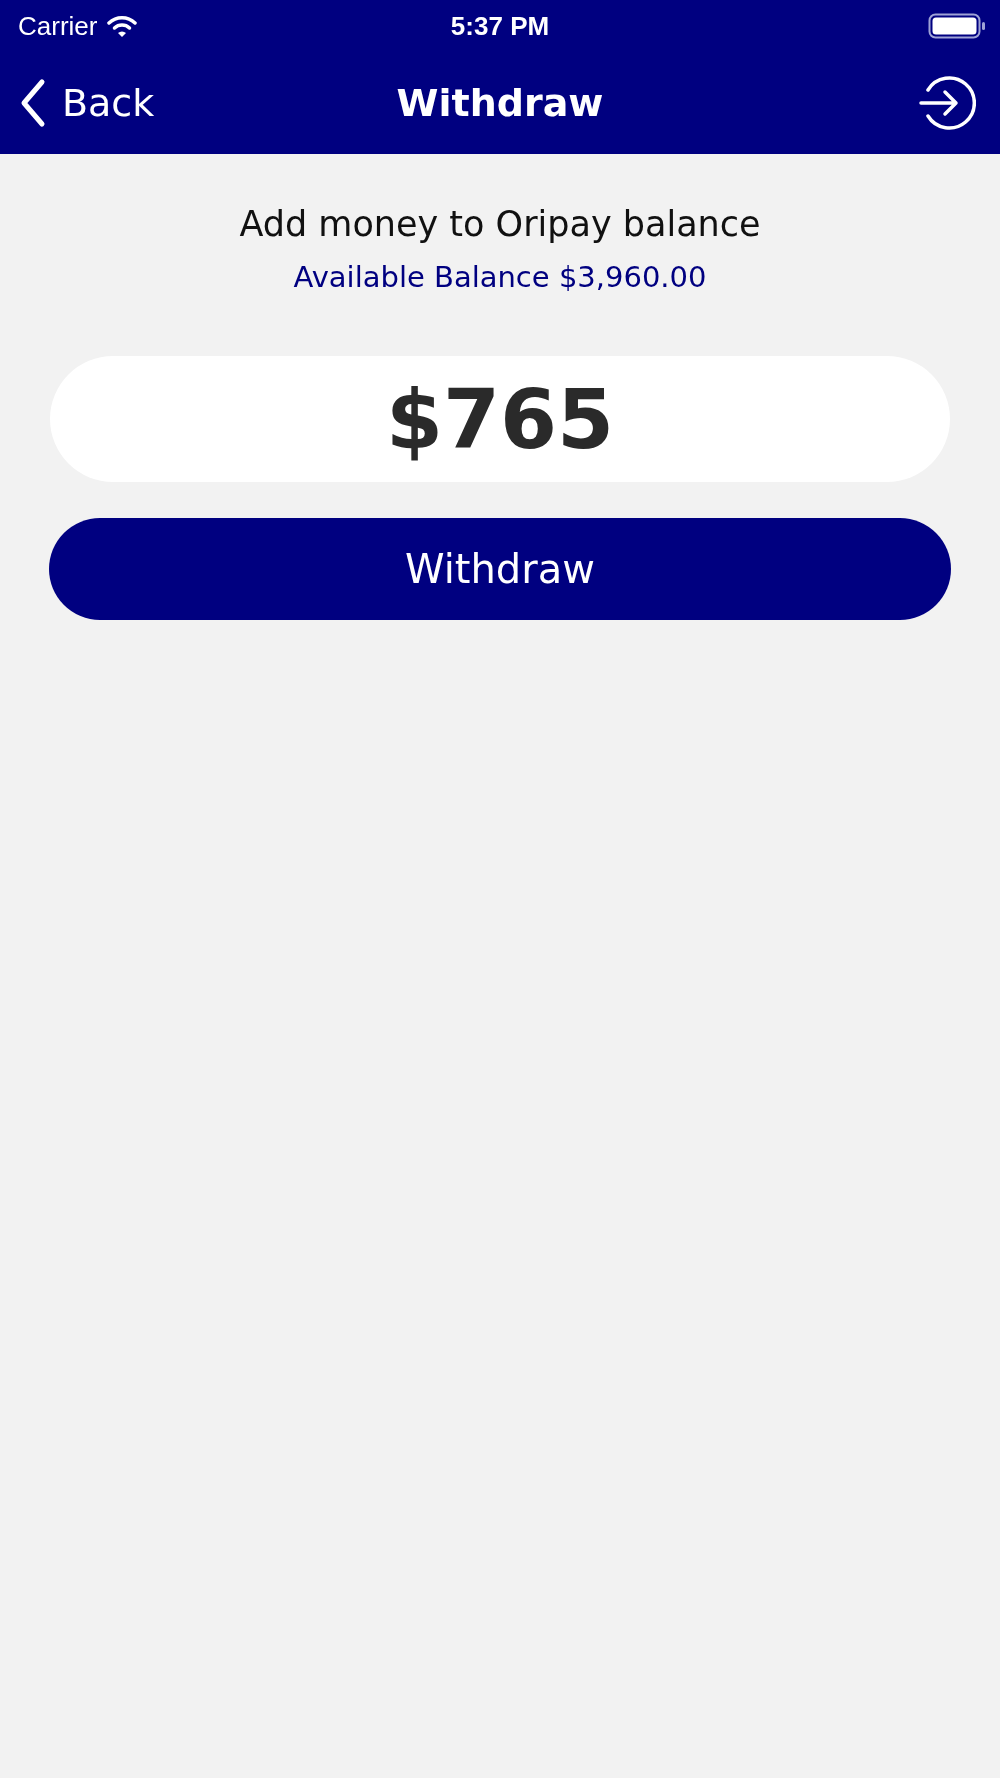  I want to click on carrier-name: Carrier, so click(58, 26).